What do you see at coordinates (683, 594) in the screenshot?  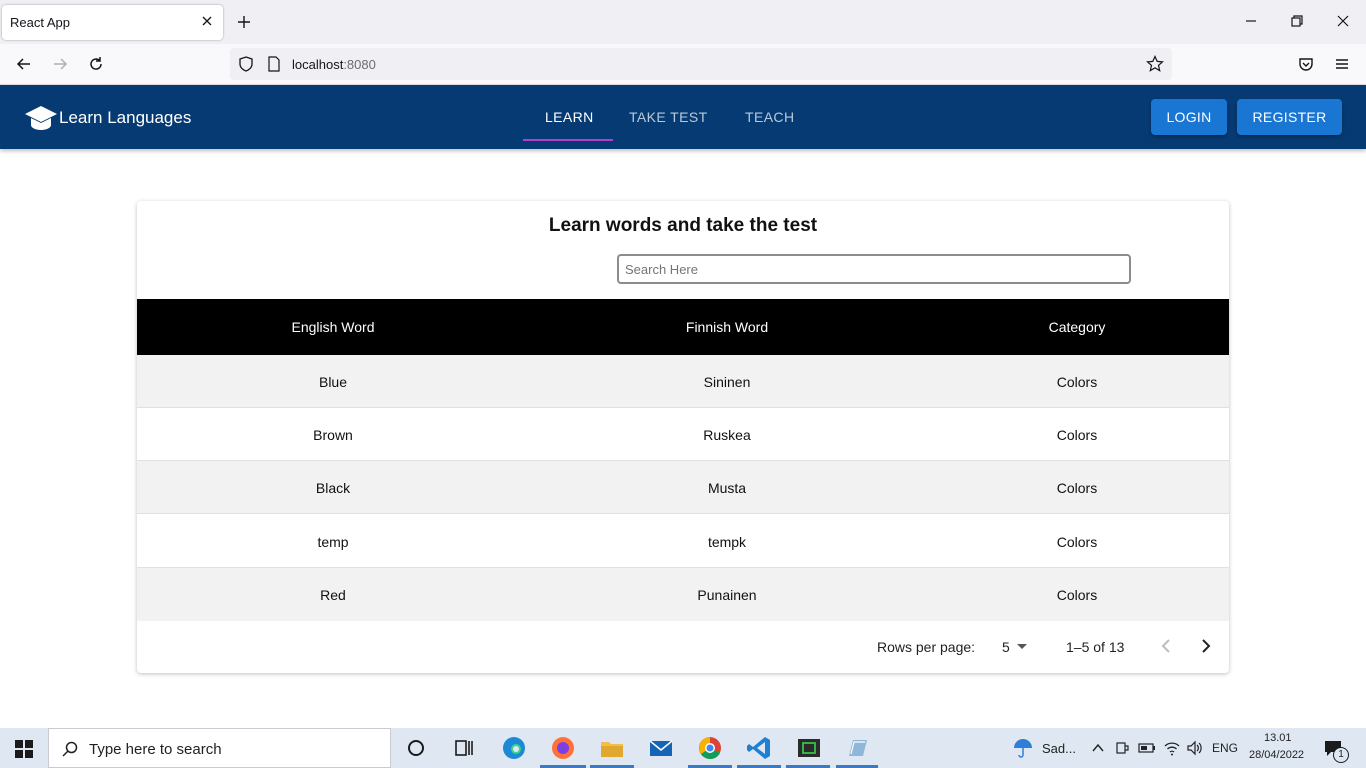 I see `table-row: Red Punainen Colors` at bounding box center [683, 594].